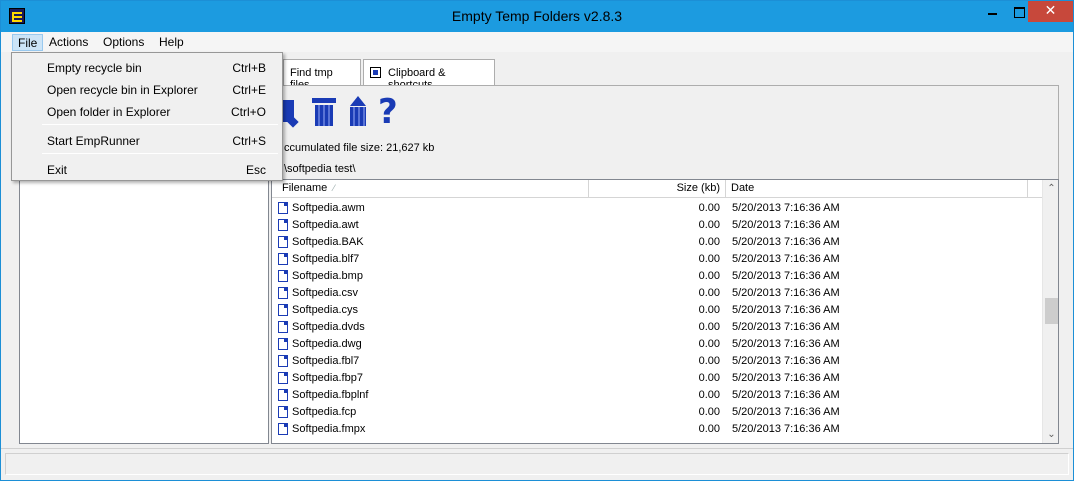 This screenshot has width=1074, height=481. I want to click on menu-item-label: Open folder in Explorer, so click(109, 112).